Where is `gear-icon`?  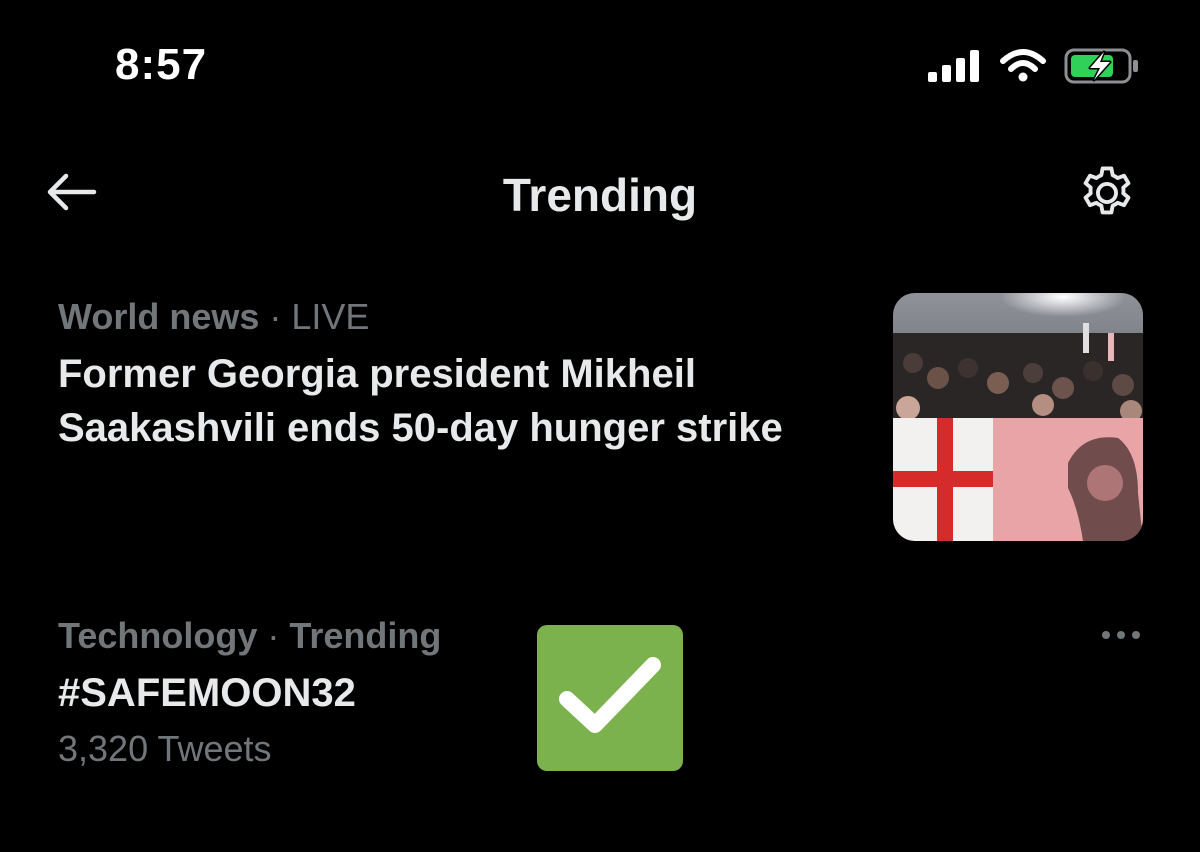 gear-icon is located at coordinates (1107, 195).